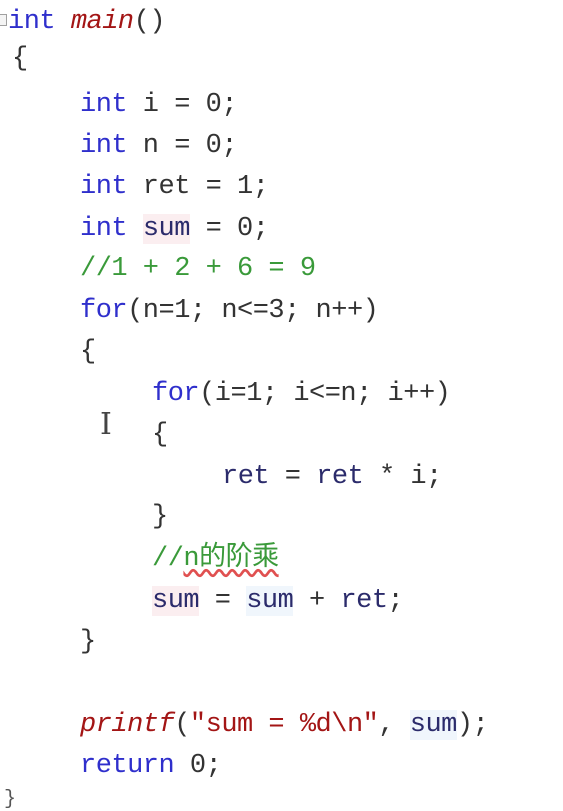 This screenshot has height=811, width=563. Describe the element at coordinates (10, 799) in the screenshot. I see `closing-brace: }` at that location.